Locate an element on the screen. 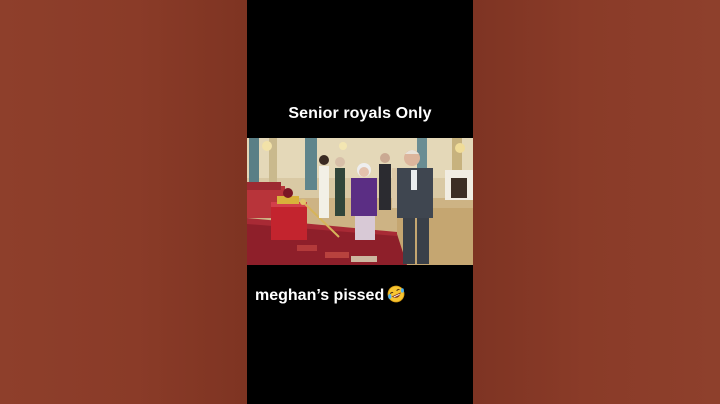 The width and height of the screenshot is (720, 404). video-photo is located at coordinates (360, 201).